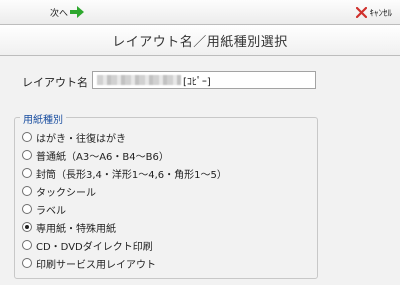 The image size is (400, 285). I want to click on radio-label: 普通紙（A3～A6・B4～B6）, so click(102, 157).